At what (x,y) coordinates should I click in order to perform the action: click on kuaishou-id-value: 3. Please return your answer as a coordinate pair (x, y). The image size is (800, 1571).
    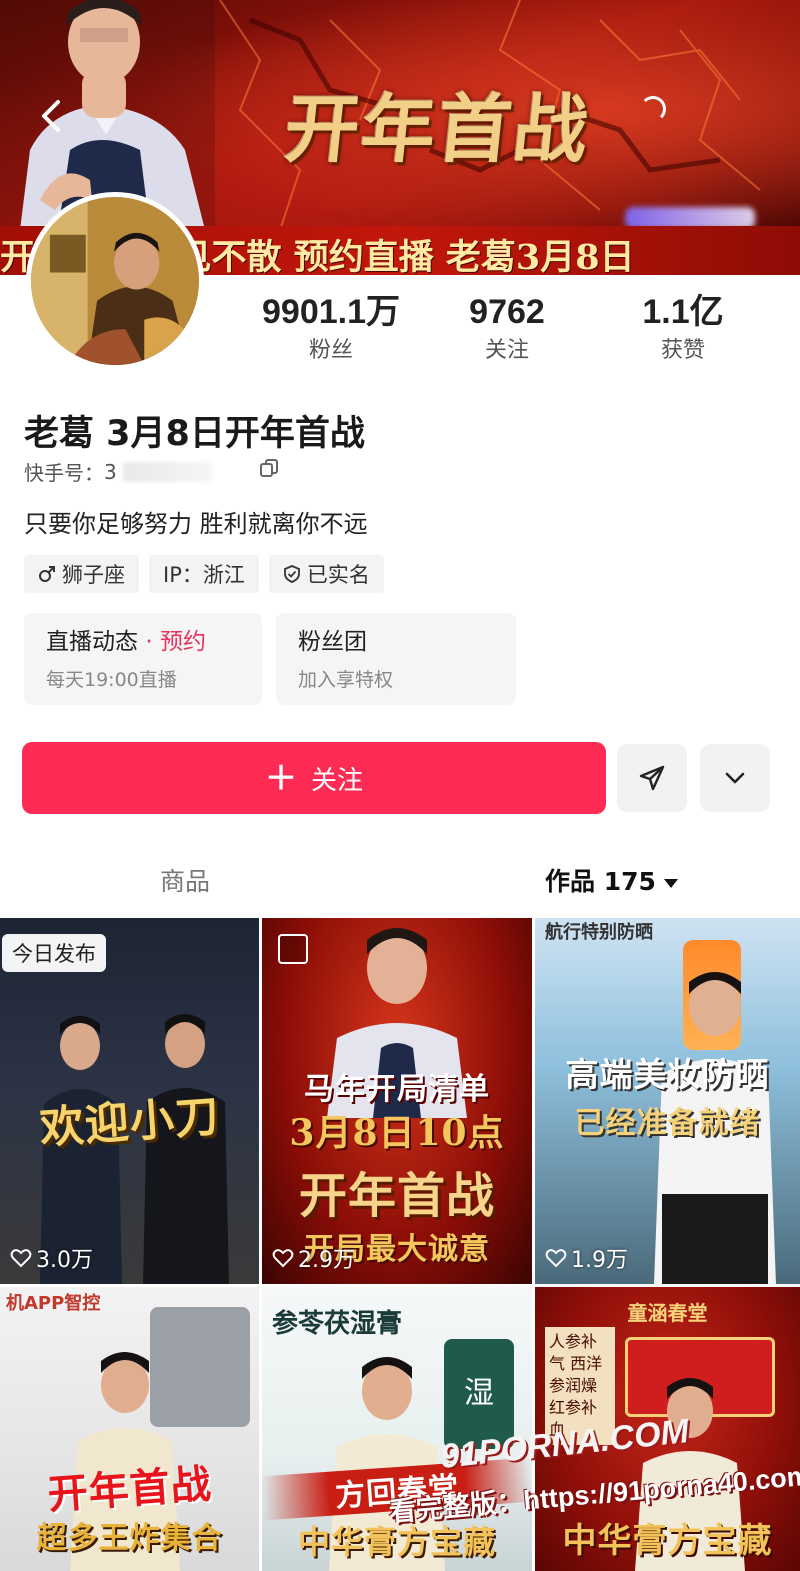
    Looking at the image, I should click on (110, 471).